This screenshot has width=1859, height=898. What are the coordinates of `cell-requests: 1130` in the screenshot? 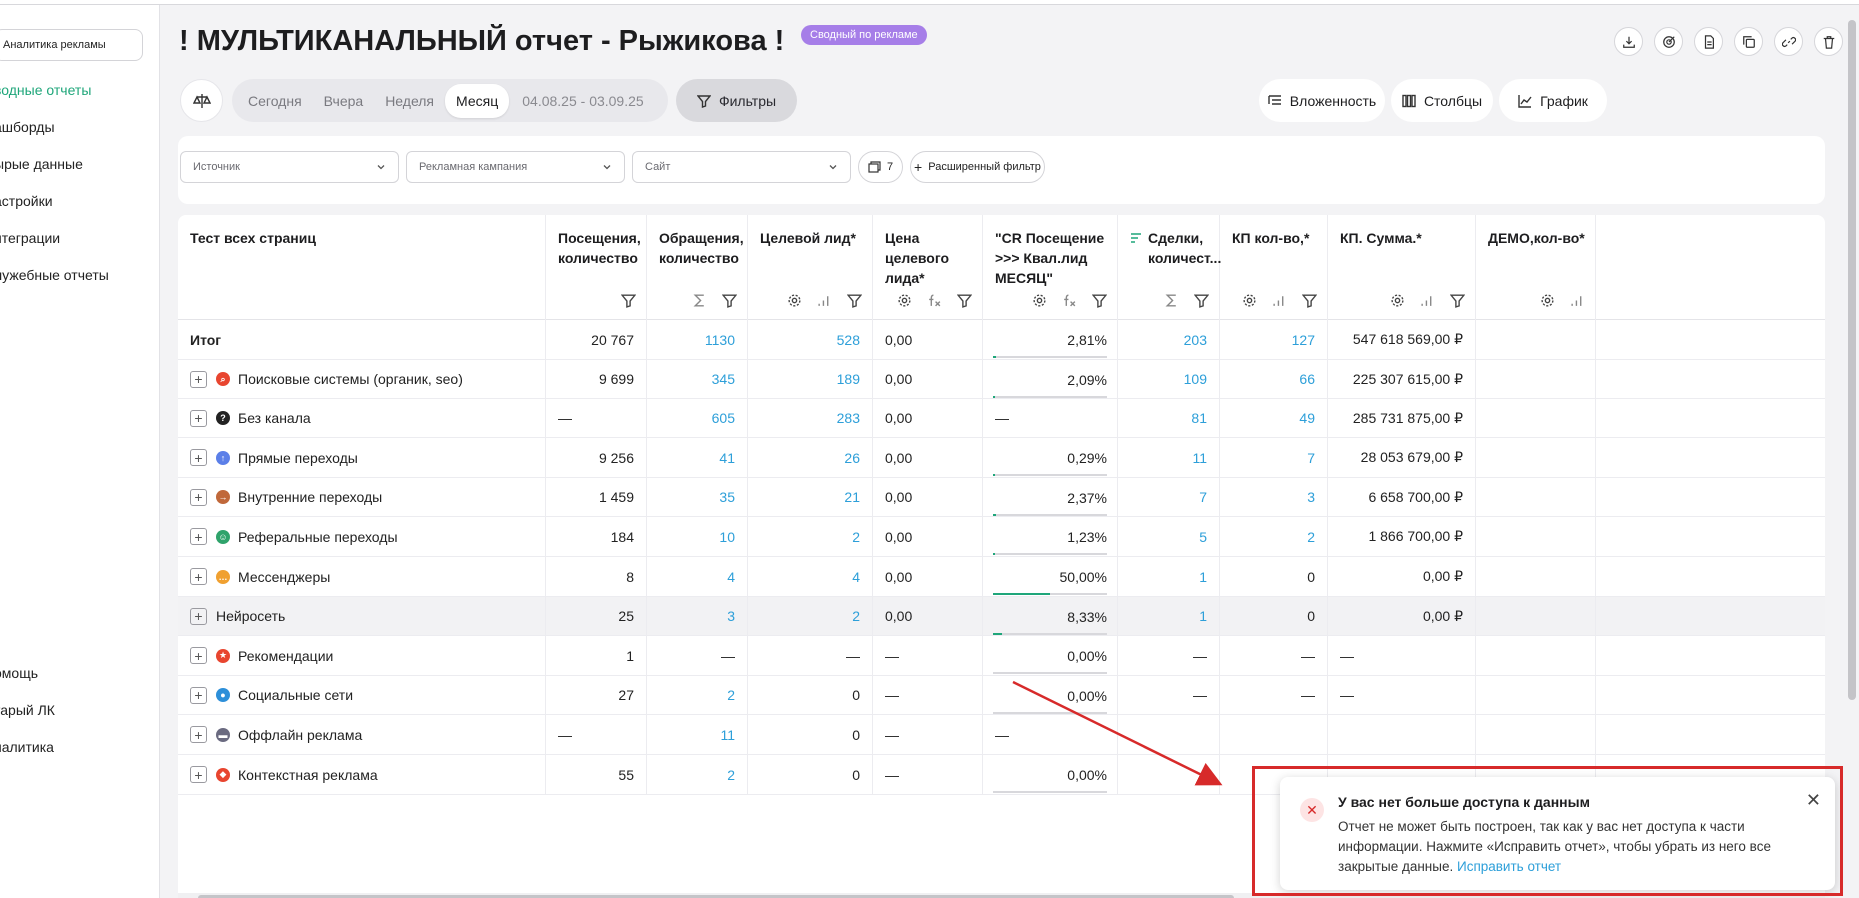 It's located at (697, 339).